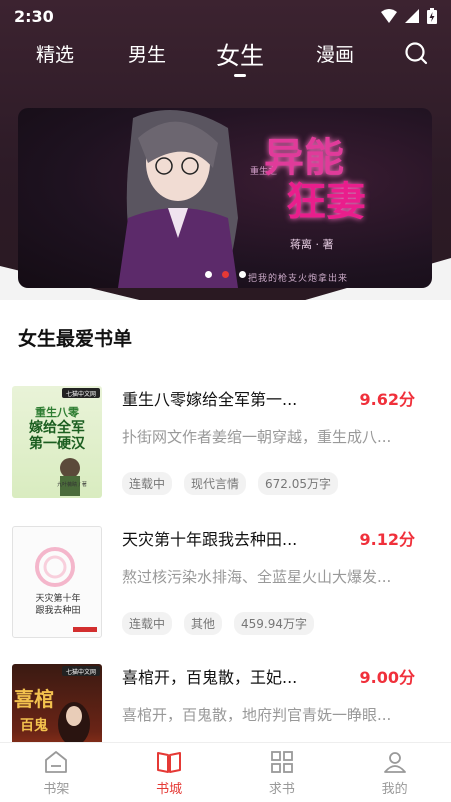 This screenshot has height=802, width=451. What do you see at coordinates (240, 56) in the screenshot?
I see `tab-female: 女生` at bounding box center [240, 56].